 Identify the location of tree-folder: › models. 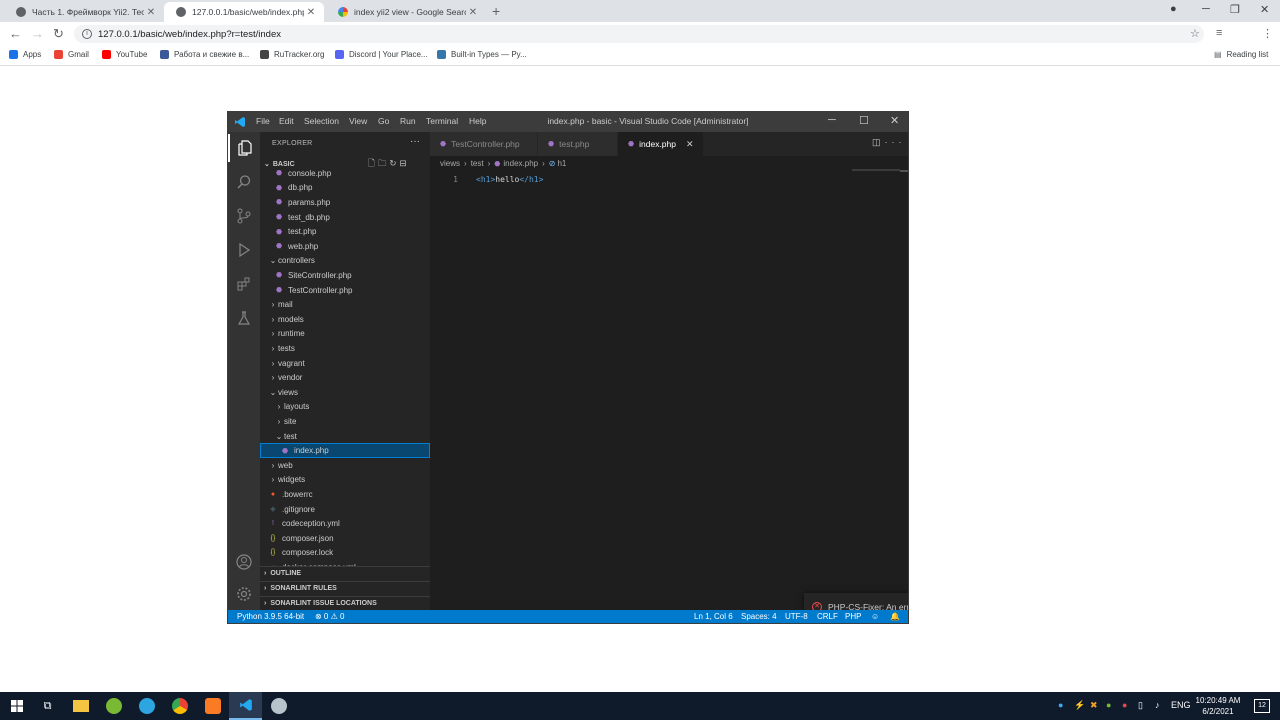
(345, 319).